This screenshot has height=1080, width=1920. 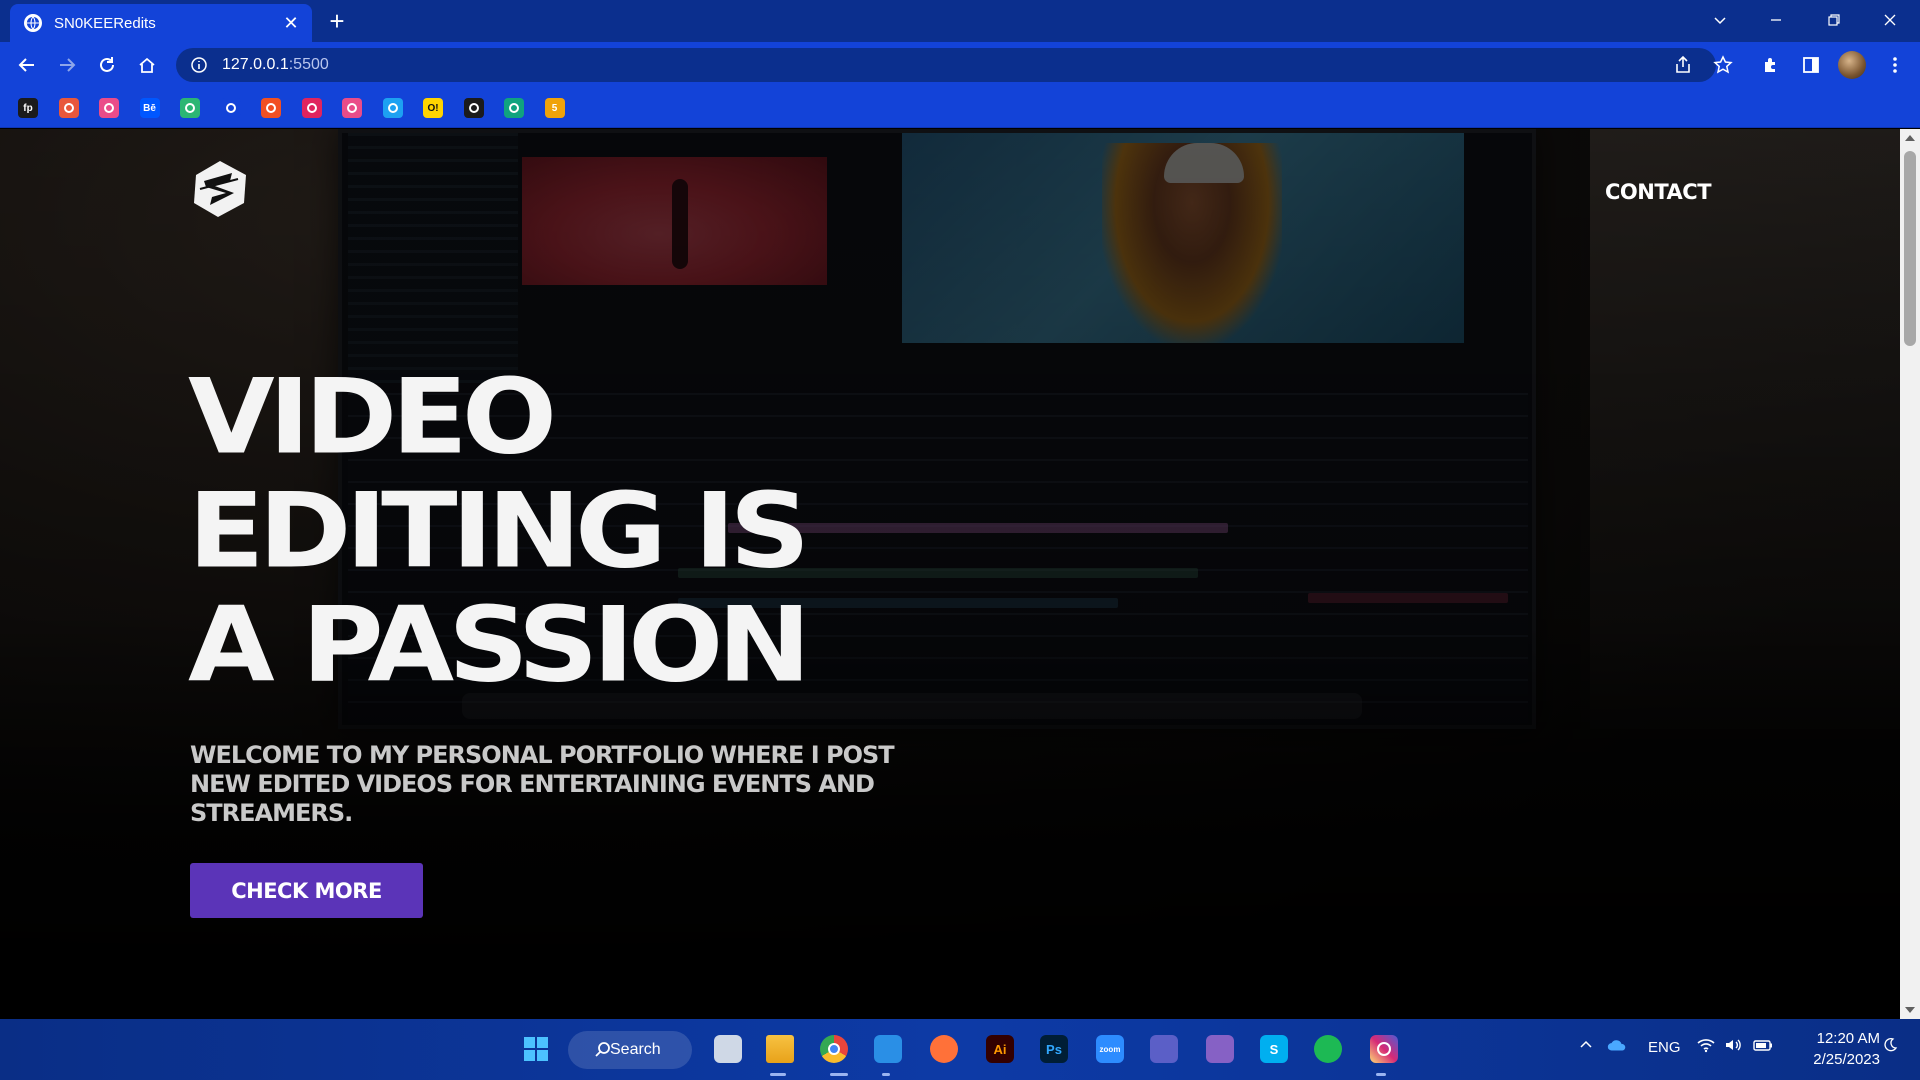 I want to click on five-label: 5, so click(x=554, y=108).